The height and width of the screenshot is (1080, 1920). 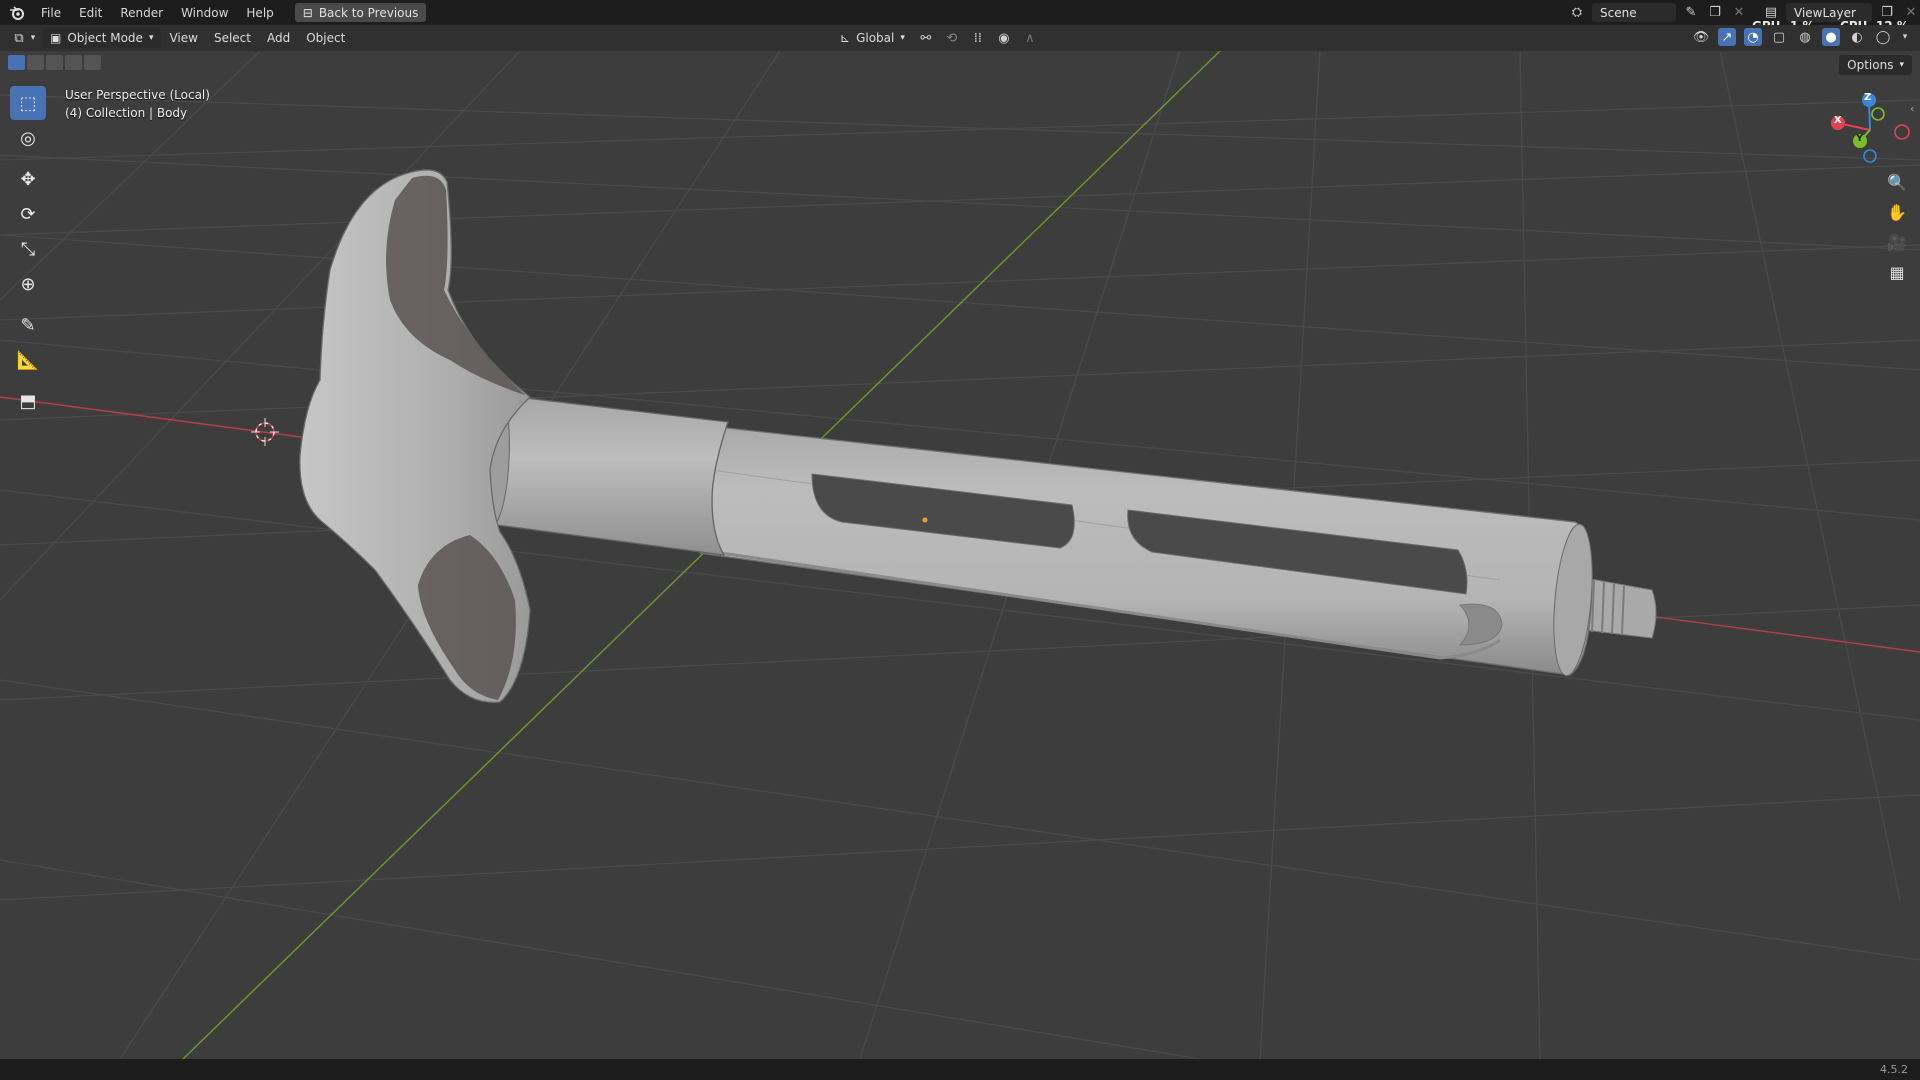 What do you see at coordinates (92, 62) in the screenshot?
I see `select-intersect-icon` at bounding box center [92, 62].